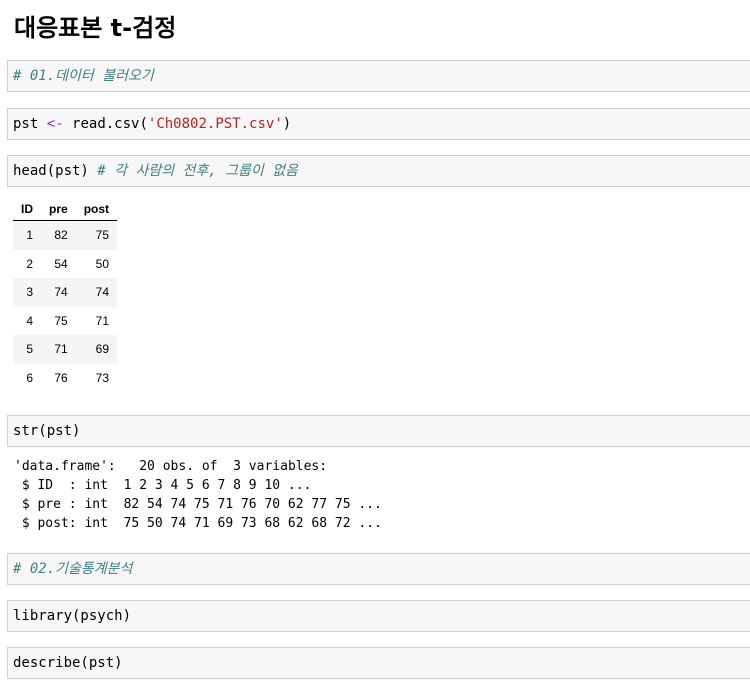 This screenshot has height=681, width=750. What do you see at coordinates (287, 124) in the screenshot?
I see `code-text: )` at bounding box center [287, 124].